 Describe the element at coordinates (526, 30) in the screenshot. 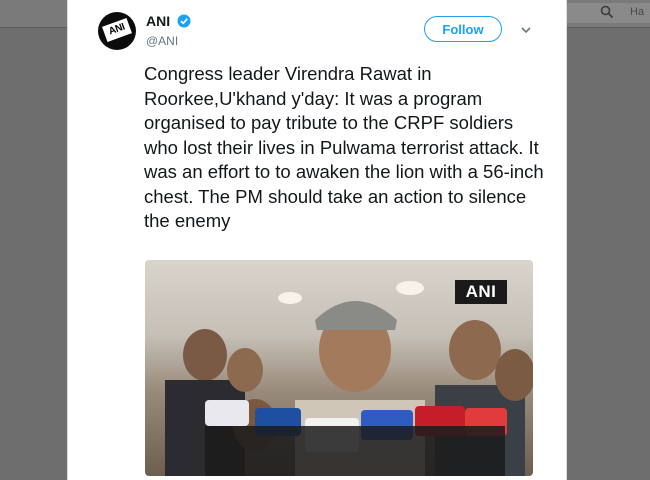

I see `chevron-down-icon` at that location.